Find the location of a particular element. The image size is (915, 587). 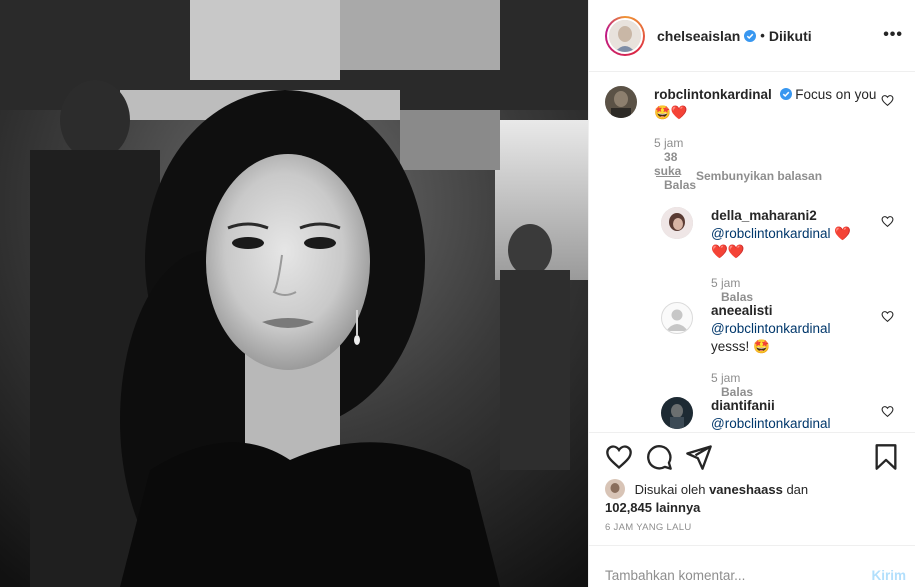

reply-text-line2: ❤️❤️ is located at coordinates (728, 251).